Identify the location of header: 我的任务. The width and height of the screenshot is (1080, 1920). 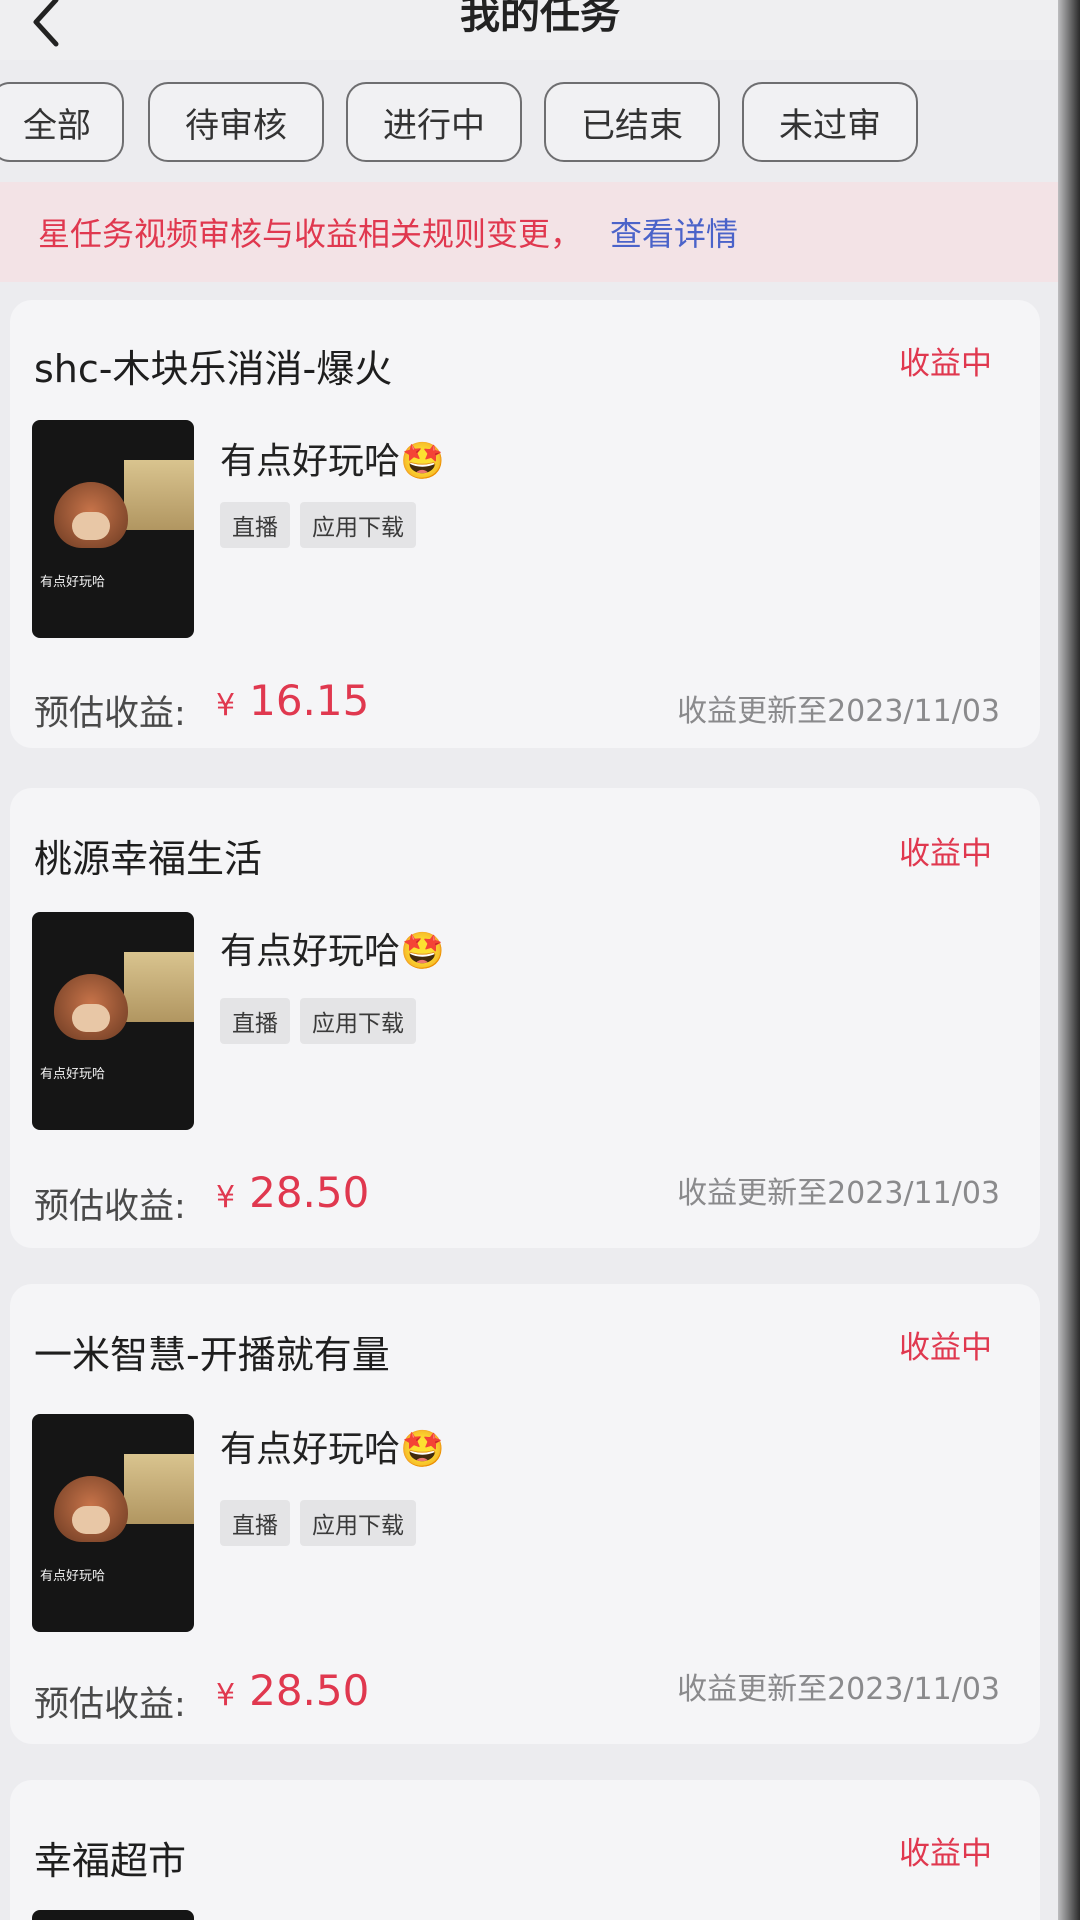
(540, 30).